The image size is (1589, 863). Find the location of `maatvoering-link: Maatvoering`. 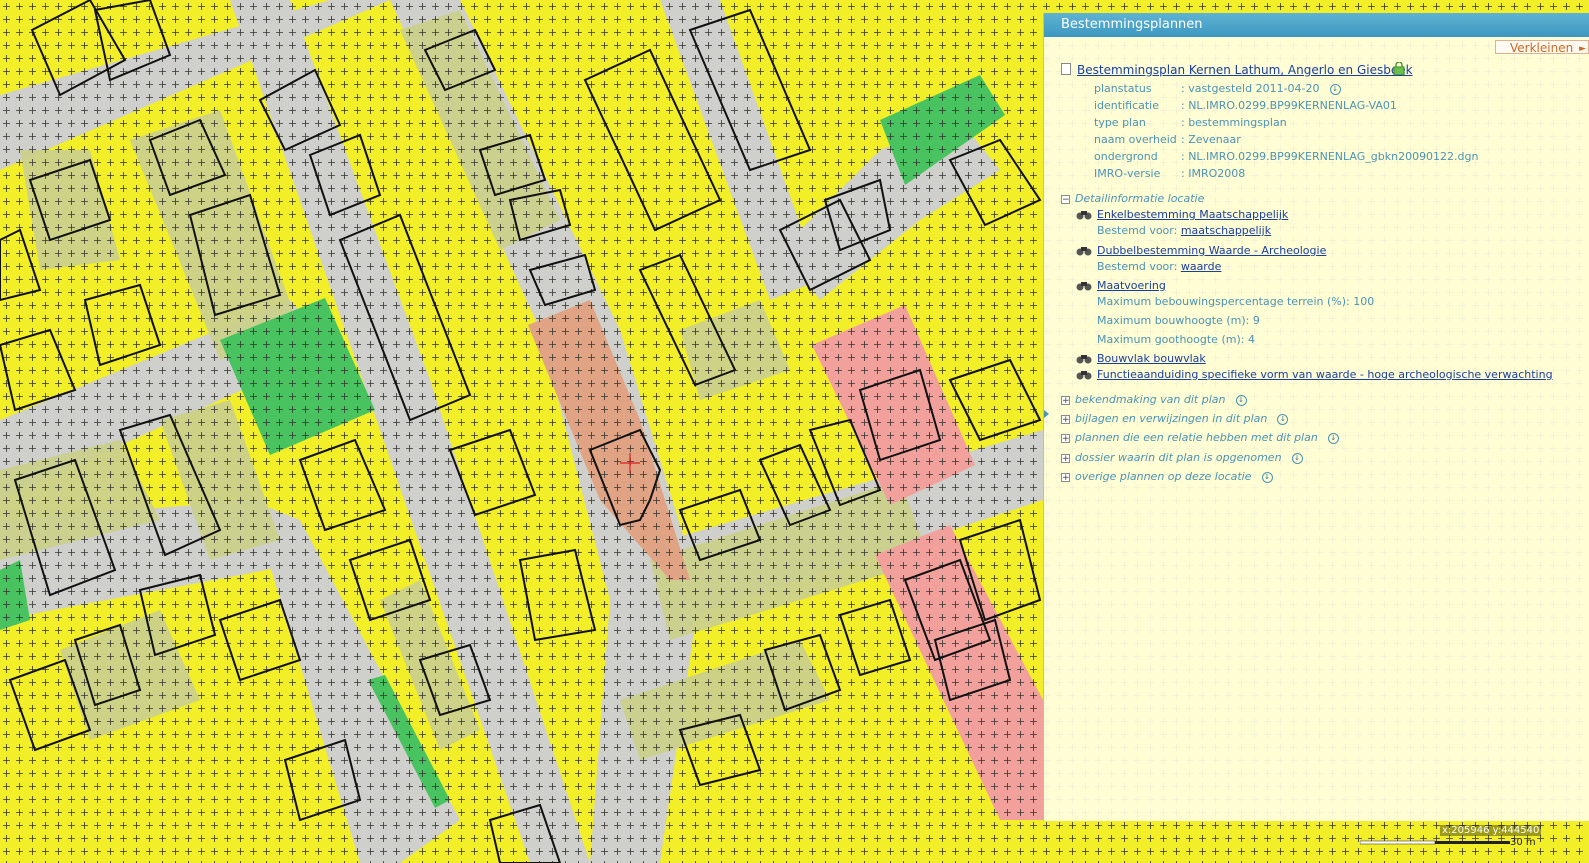

maatvoering-link: Maatvoering is located at coordinates (1131, 285).